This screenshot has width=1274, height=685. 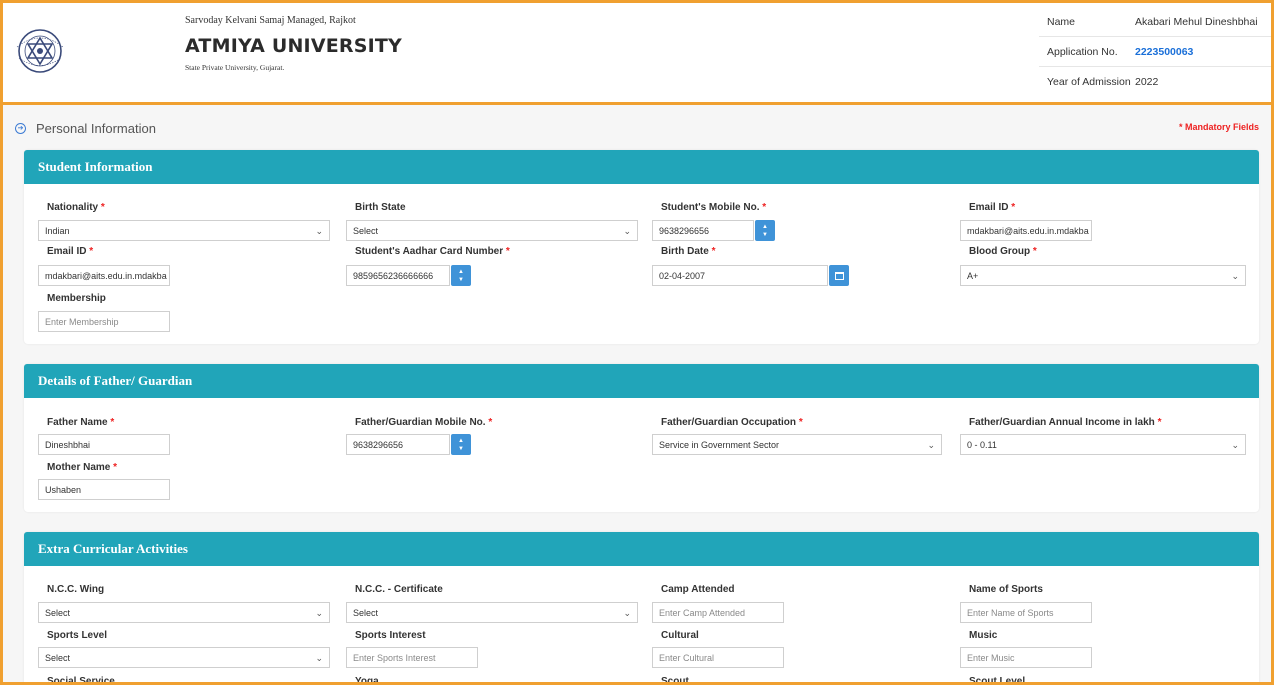 What do you see at coordinates (1026, 612) in the screenshot?
I see `sports-name-input: Enter Name of Sports` at bounding box center [1026, 612].